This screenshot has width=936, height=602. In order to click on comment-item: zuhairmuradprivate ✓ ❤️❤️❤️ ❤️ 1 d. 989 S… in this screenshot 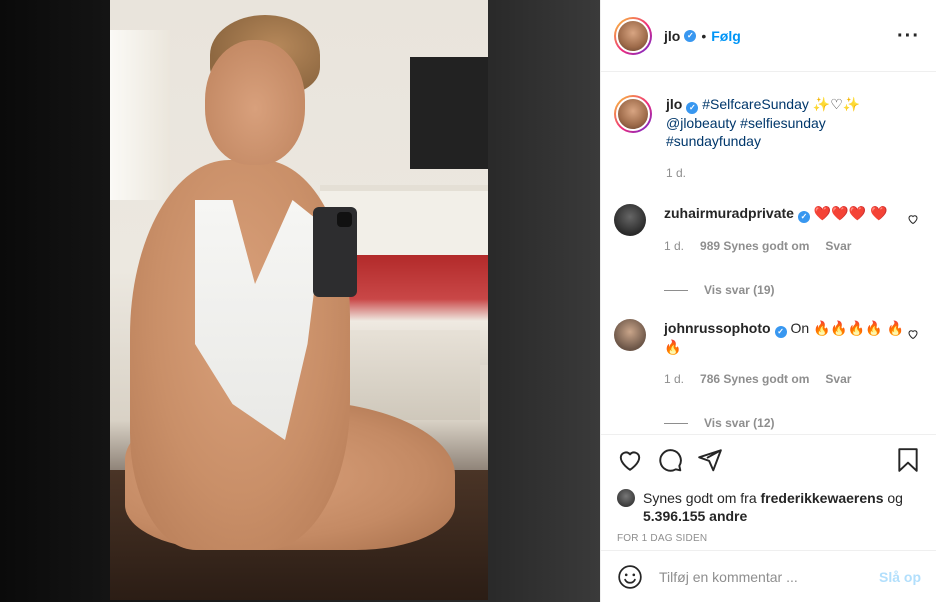, I will do `click(767, 251)`.